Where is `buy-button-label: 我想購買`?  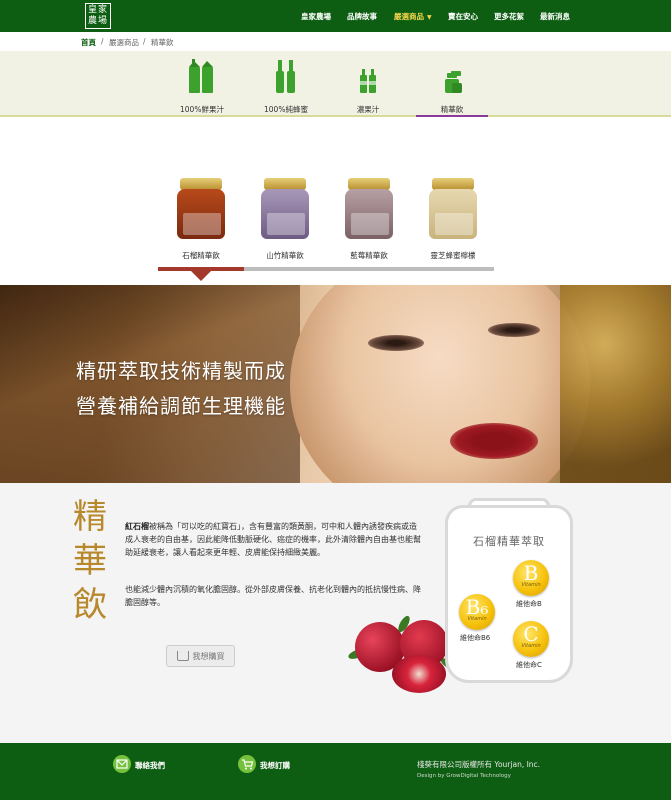
buy-button-label: 我想購買 is located at coordinates (208, 656).